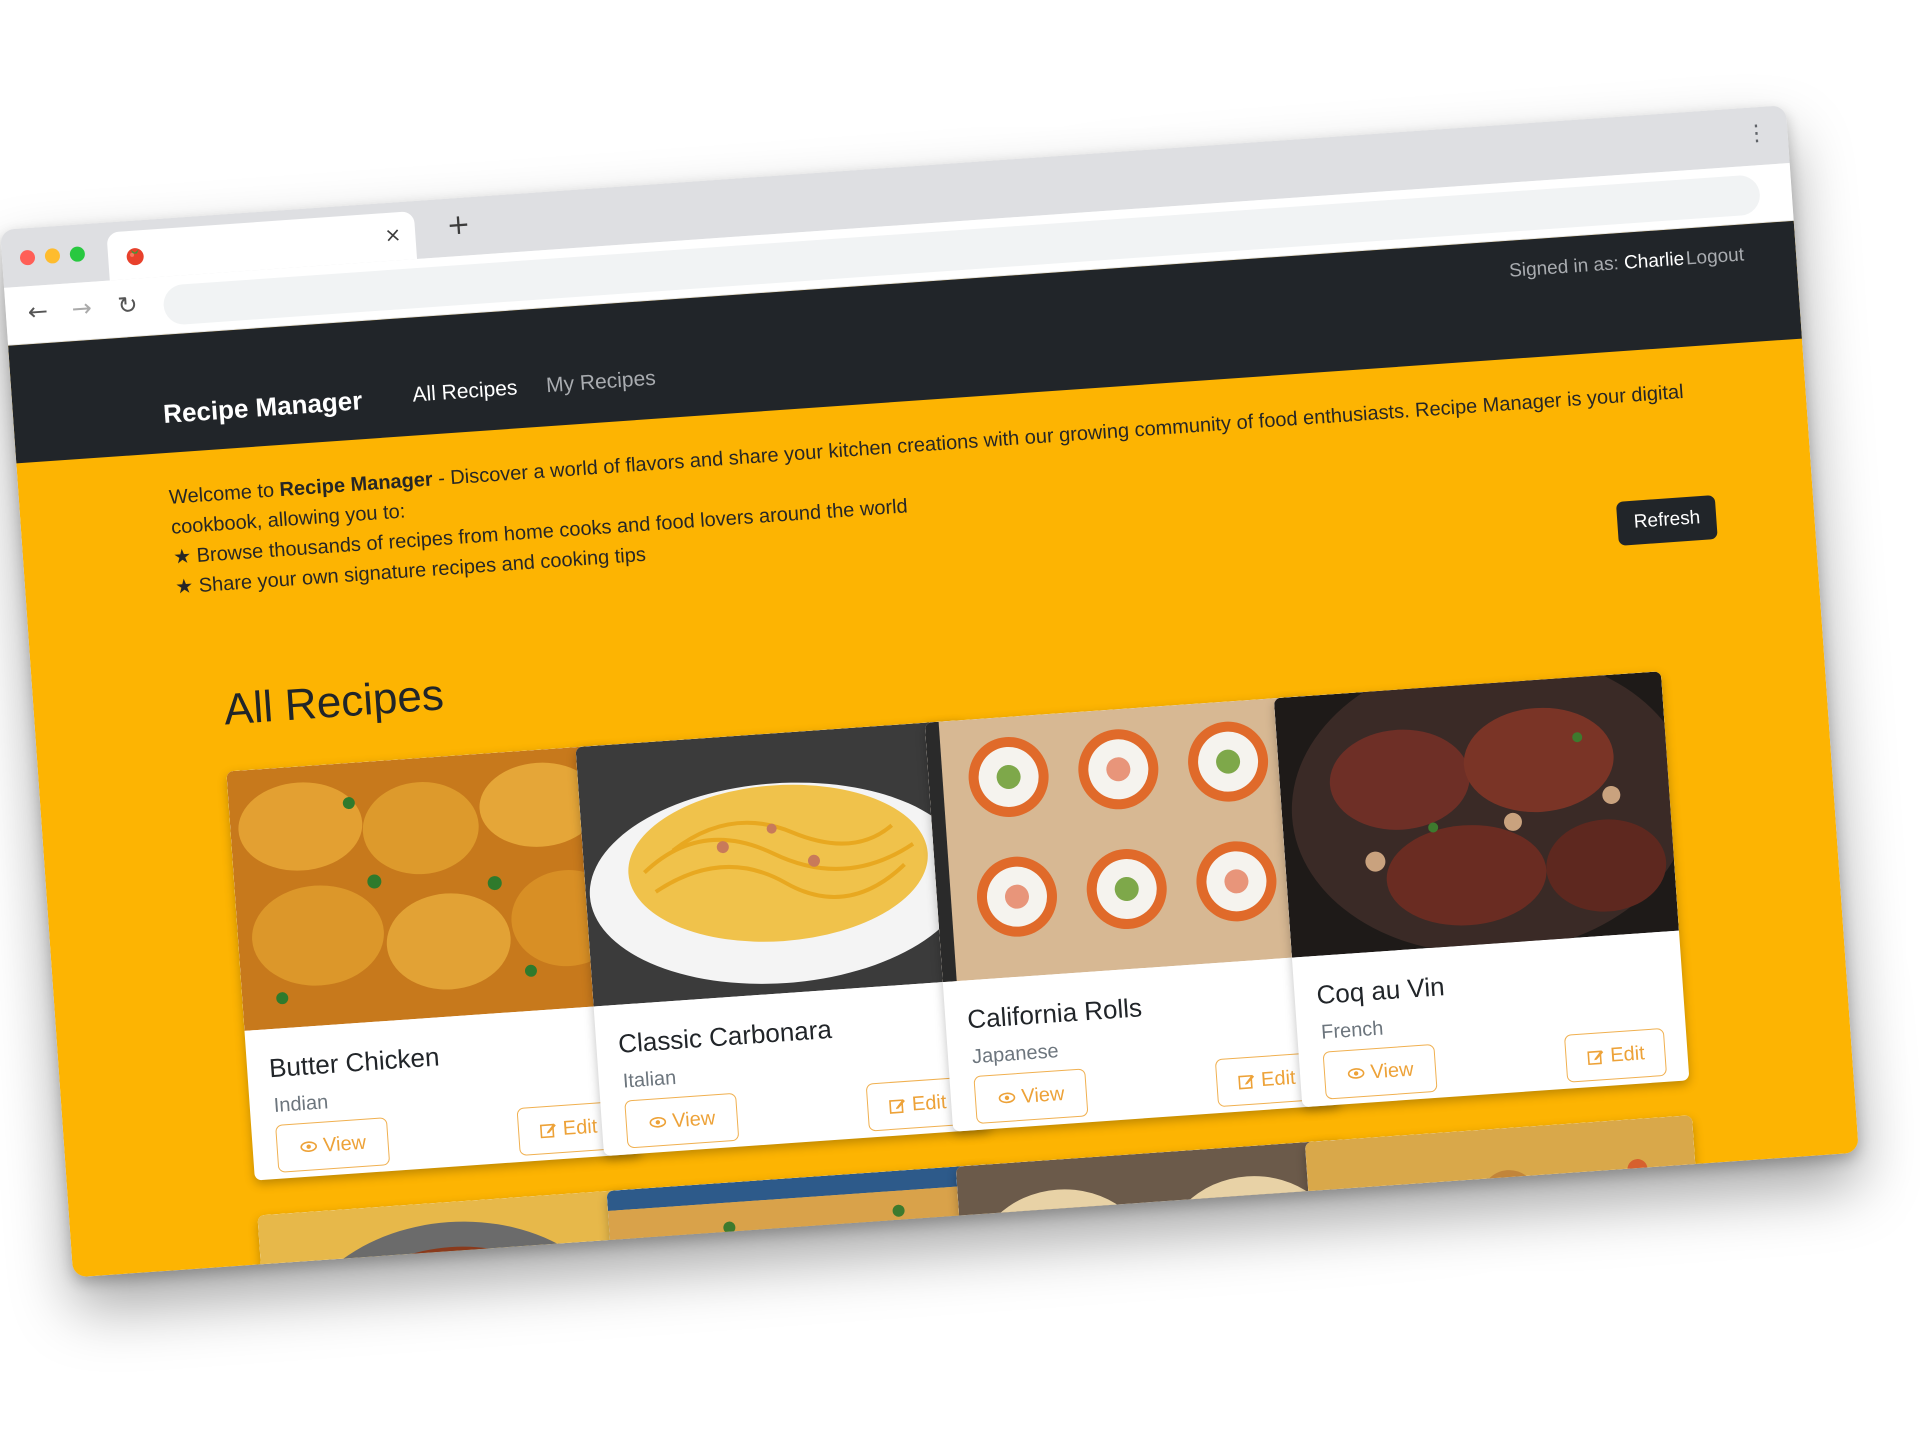 The image size is (1920, 1440). I want to click on carbonara-photo, so click(778, 863).